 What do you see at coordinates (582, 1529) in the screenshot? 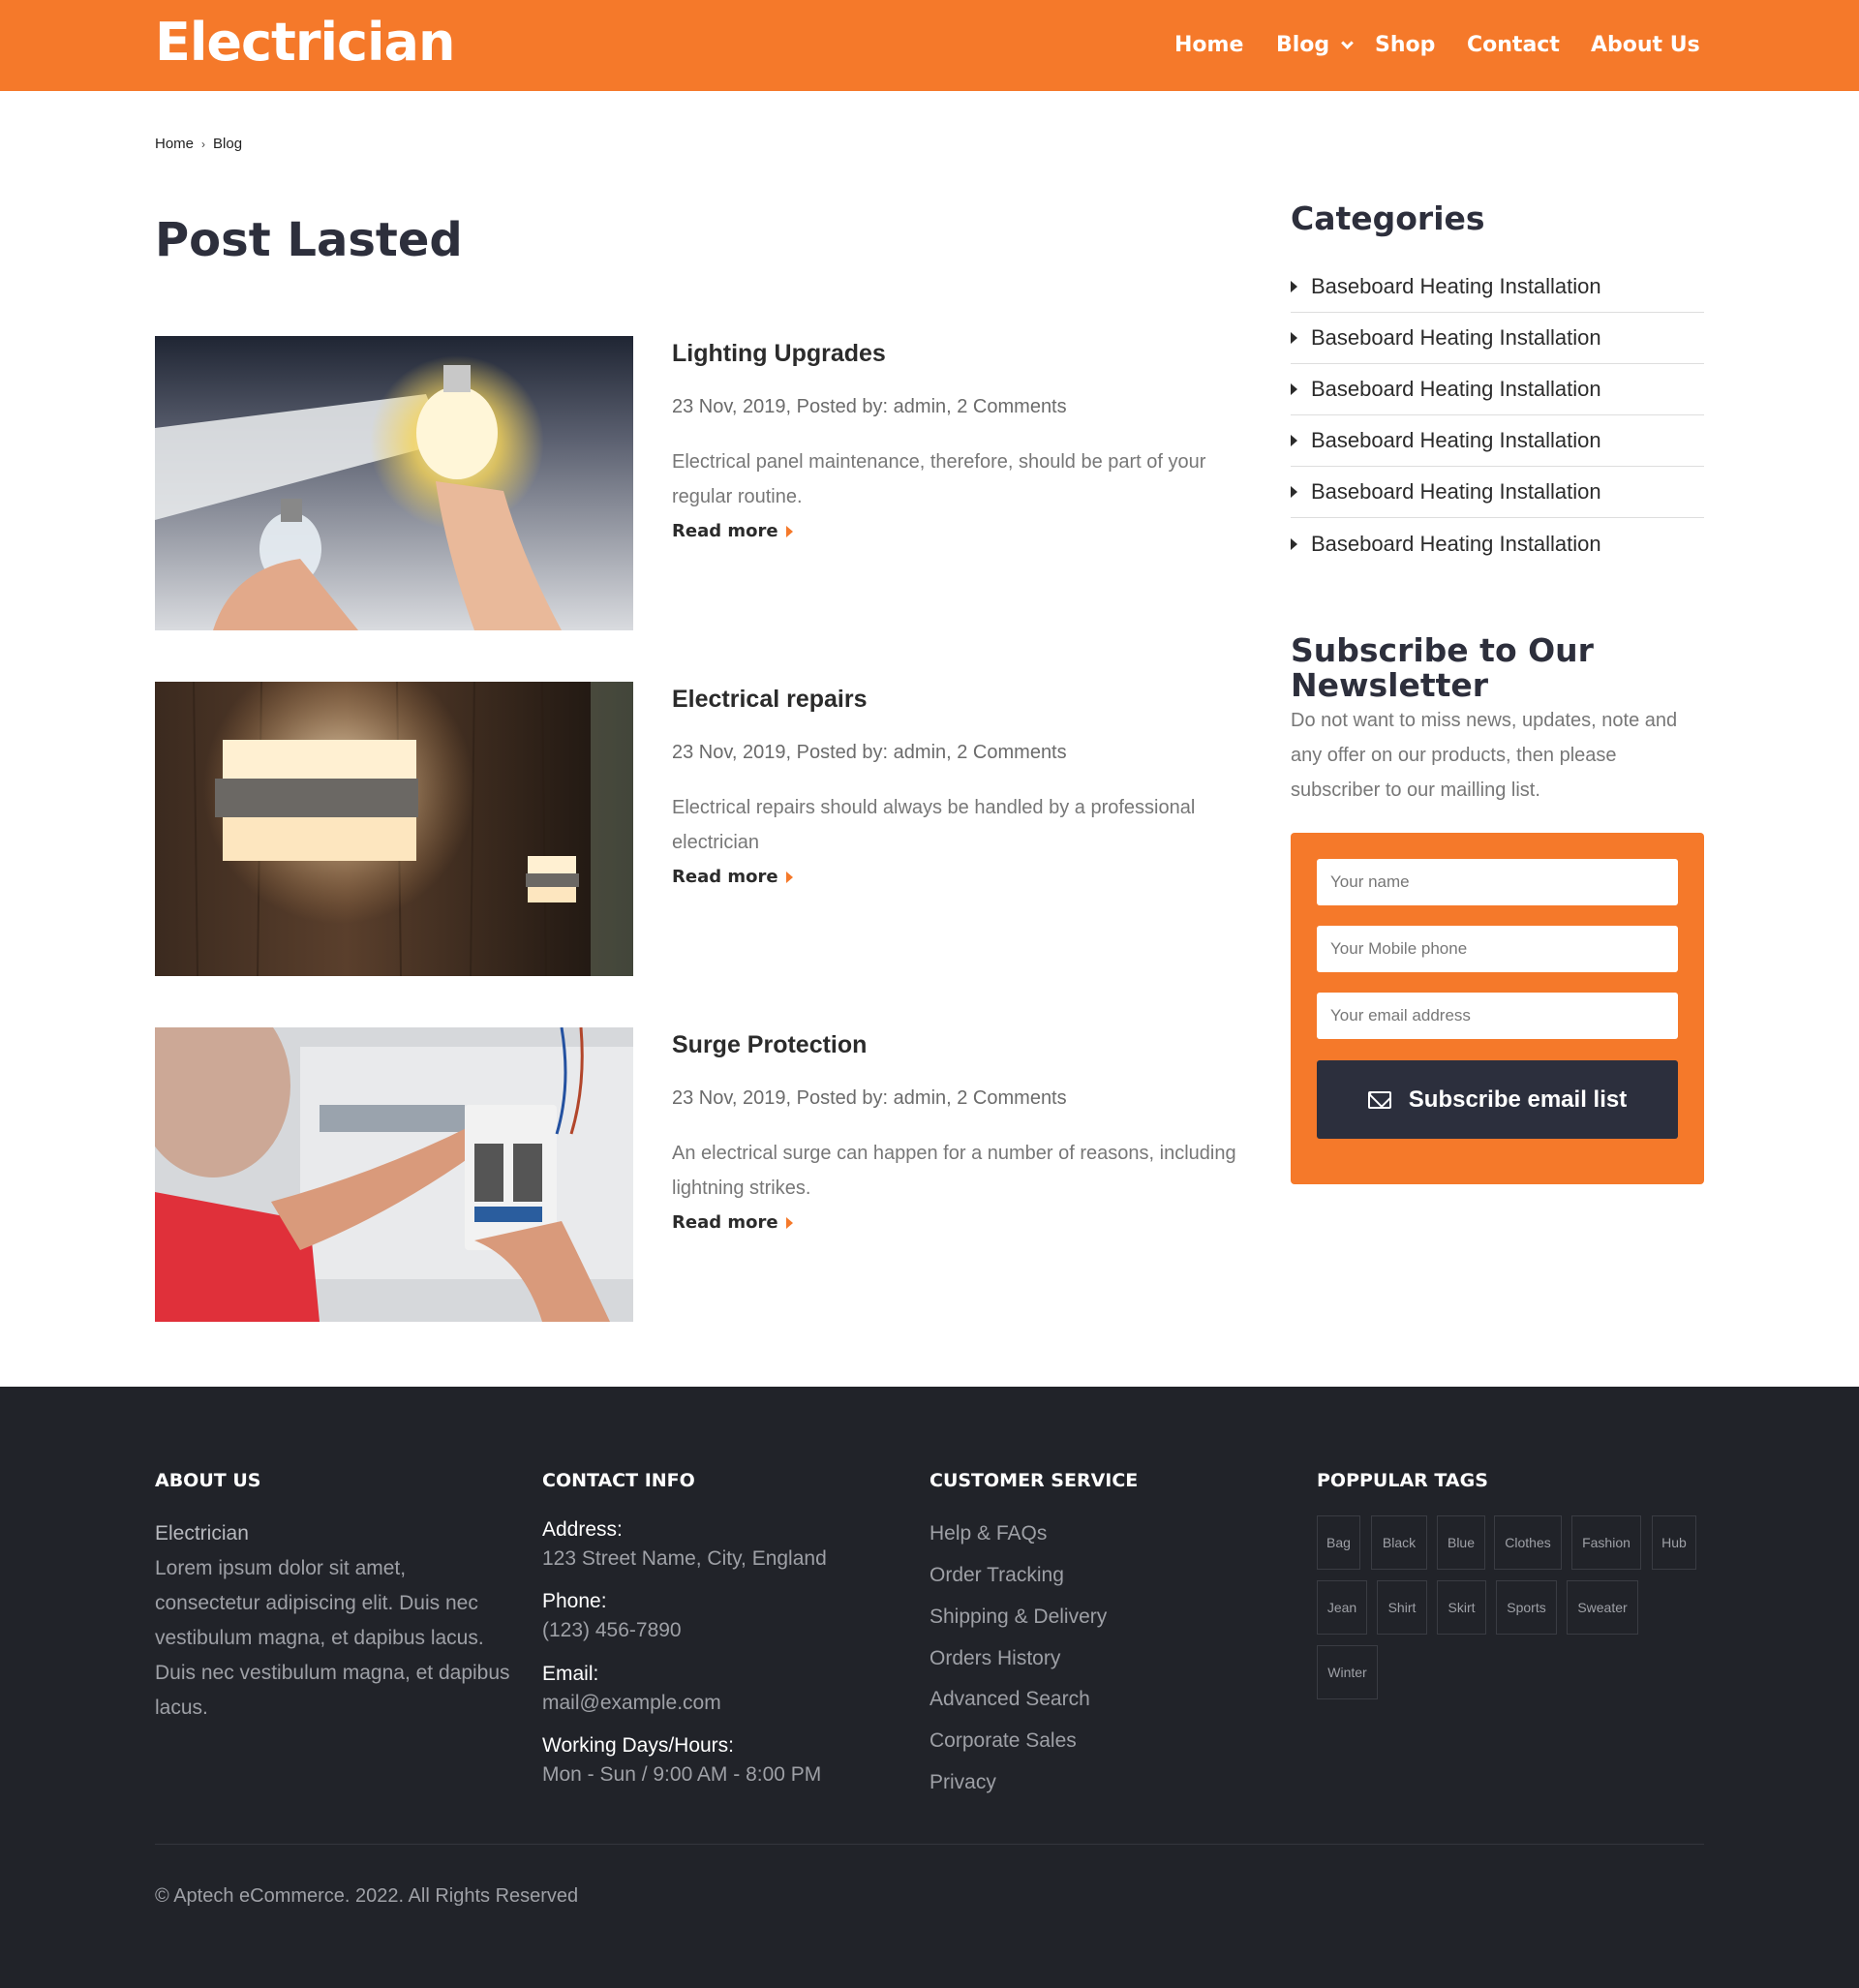
I see `address-label: Address:` at bounding box center [582, 1529].